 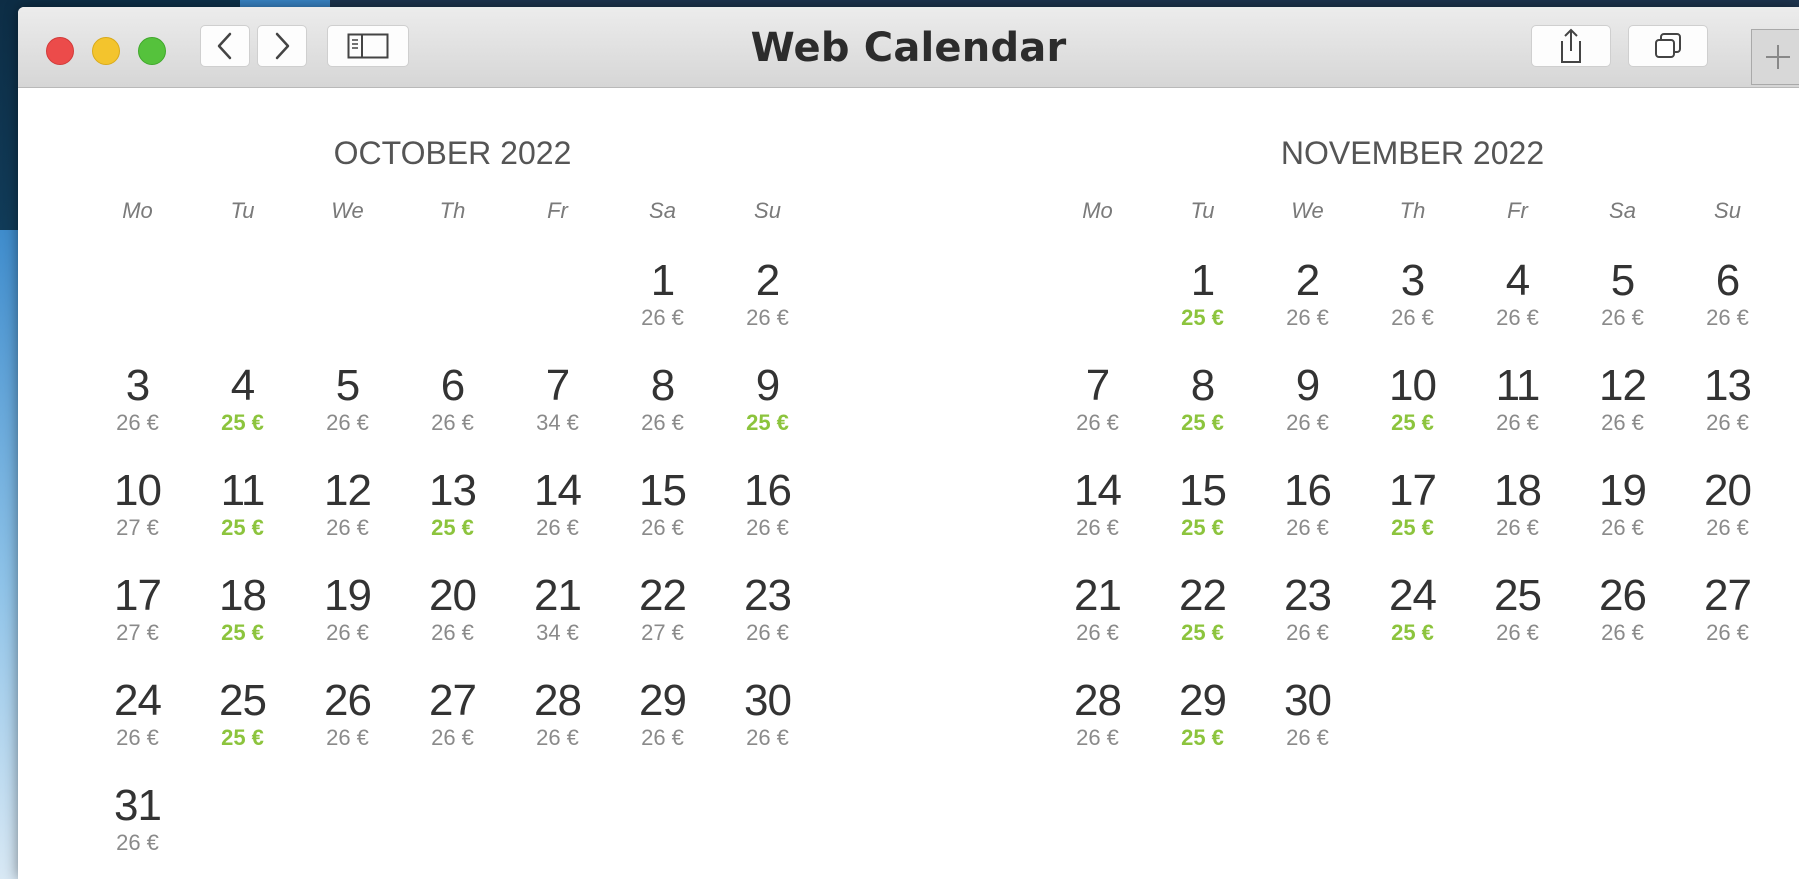 What do you see at coordinates (767, 414) in the screenshot?
I see `day-cell: 9 25 €` at bounding box center [767, 414].